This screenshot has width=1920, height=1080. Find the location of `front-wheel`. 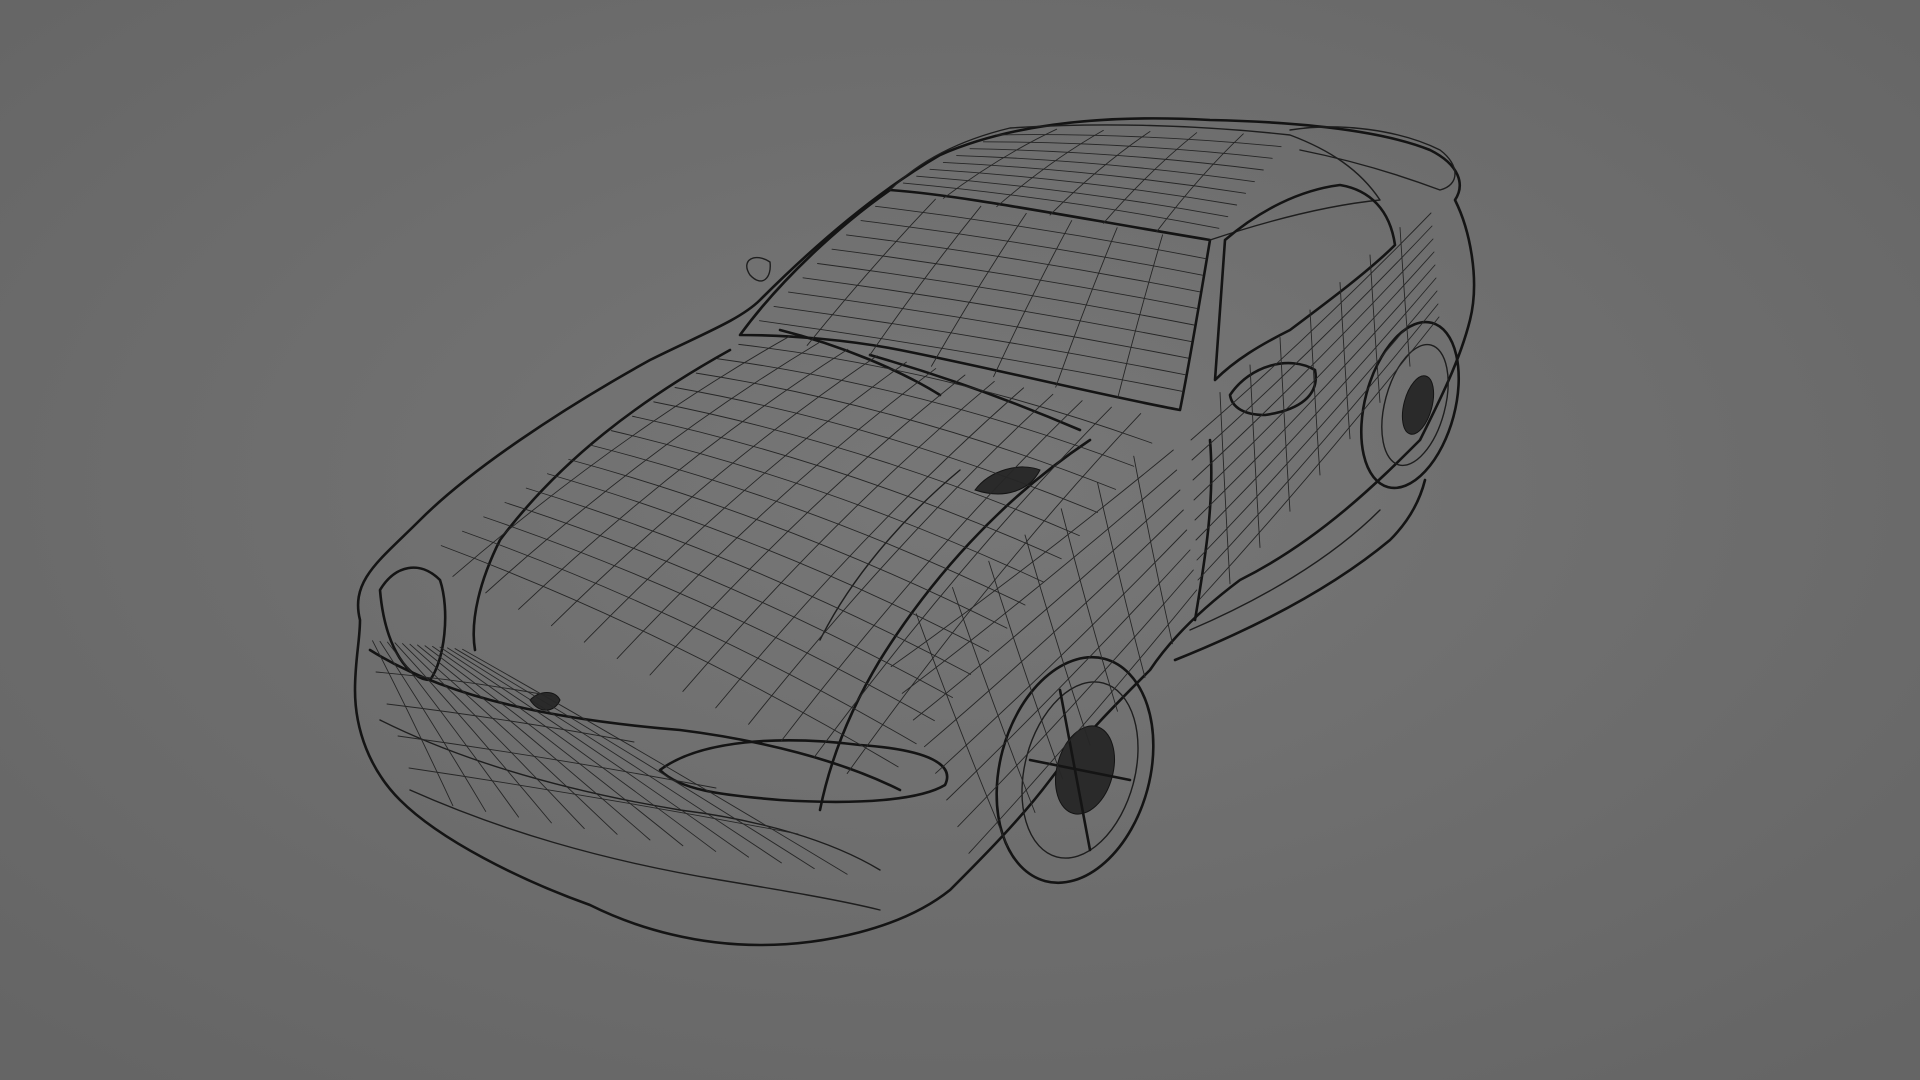

front-wheel is located at coordinates (1075, 770).